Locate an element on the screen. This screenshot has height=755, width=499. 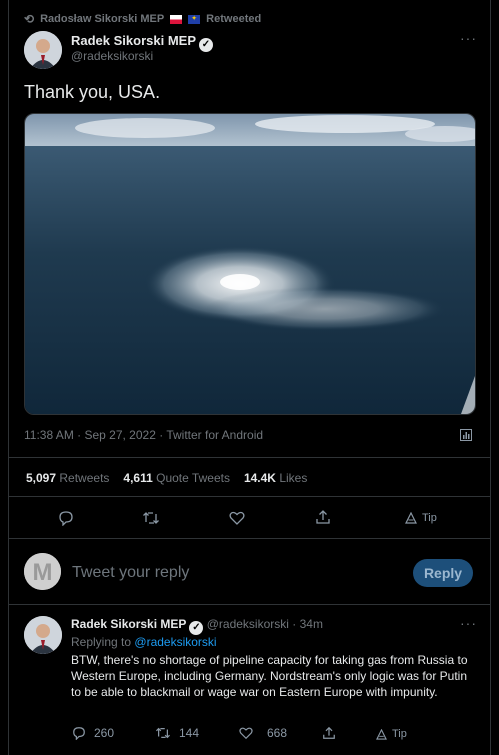
retweet-icon: ⟲ is located at coordinates (29, 19).